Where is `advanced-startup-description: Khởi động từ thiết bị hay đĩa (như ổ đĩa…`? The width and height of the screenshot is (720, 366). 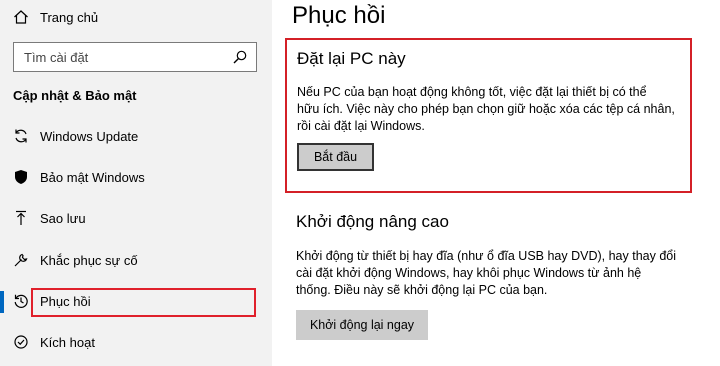
advanced-startup-description: Khởi động từ thiết bị hay đĩa (như ổ đĩa… is located at coordinates (491, 273).